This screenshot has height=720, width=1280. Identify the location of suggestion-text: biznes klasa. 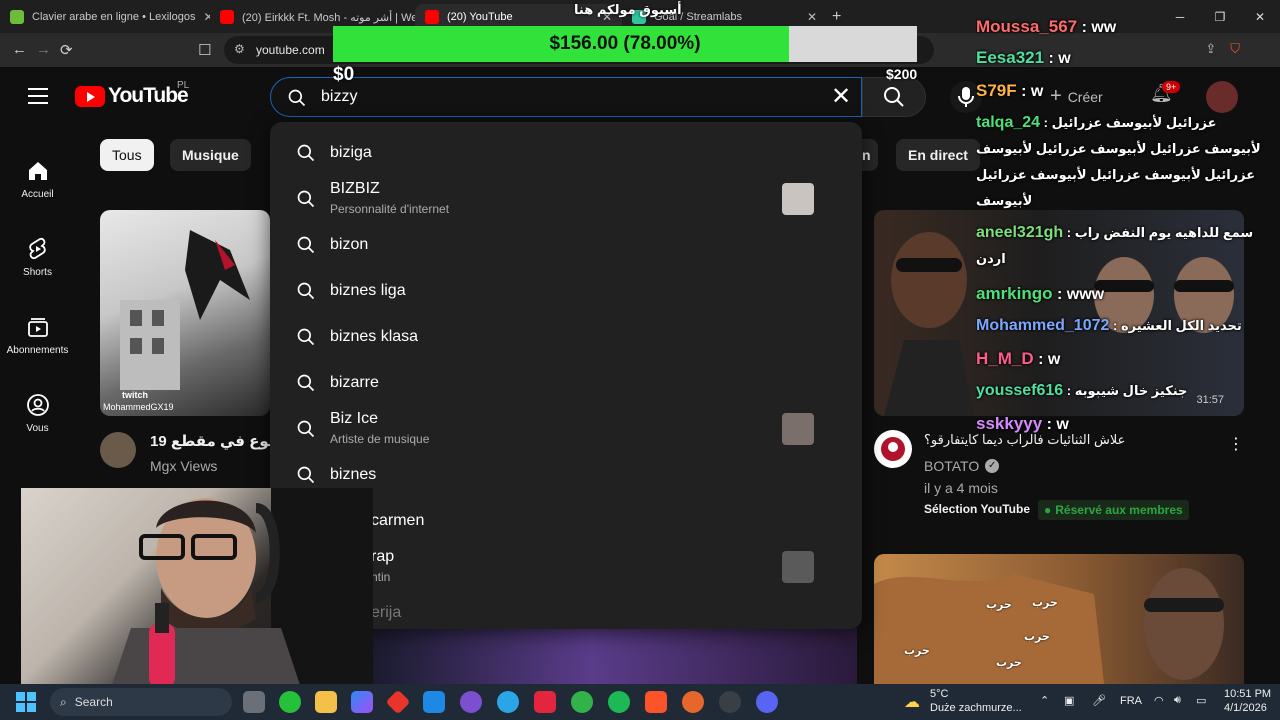
(374, 336).